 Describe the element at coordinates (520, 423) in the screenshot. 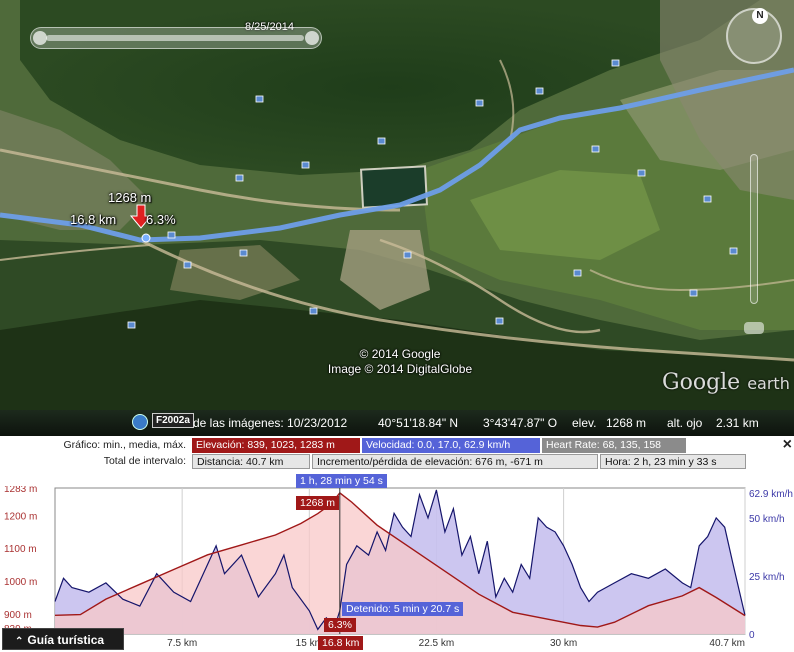

I see `longitude: 3°43'47.87" O` at that location.